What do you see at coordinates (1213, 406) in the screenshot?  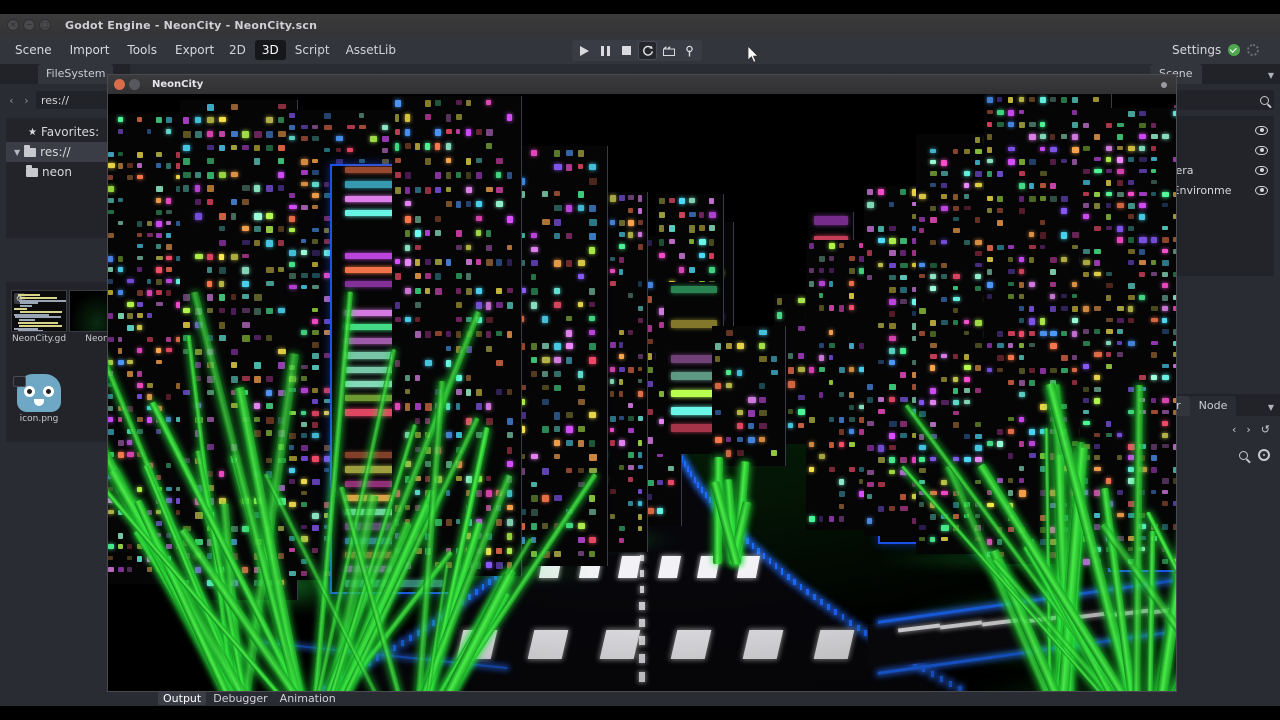 I see `tab-node: Node` at bounding box center [1213, 406].